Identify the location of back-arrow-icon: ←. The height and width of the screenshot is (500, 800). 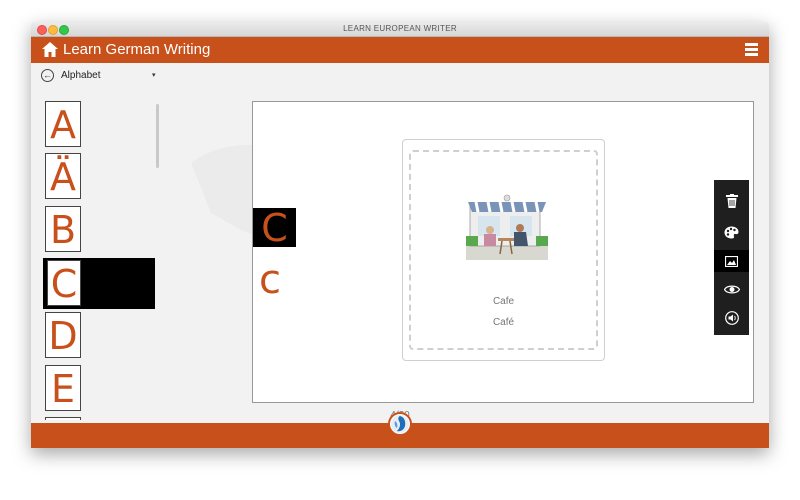
(47, 75).